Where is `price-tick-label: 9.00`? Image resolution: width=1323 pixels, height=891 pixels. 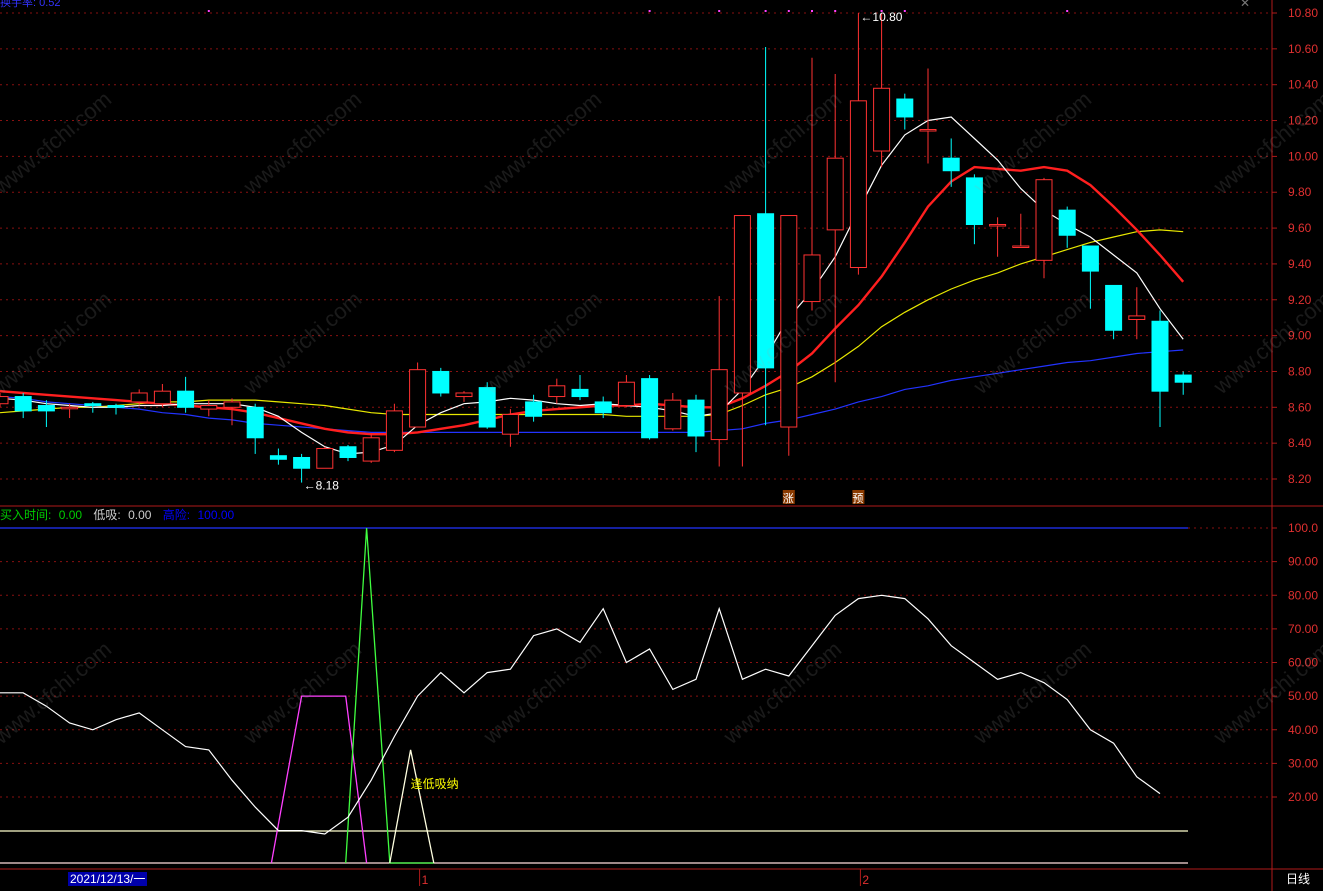
price-tick-label: 9.00 is located at coordinates (1300, 336).